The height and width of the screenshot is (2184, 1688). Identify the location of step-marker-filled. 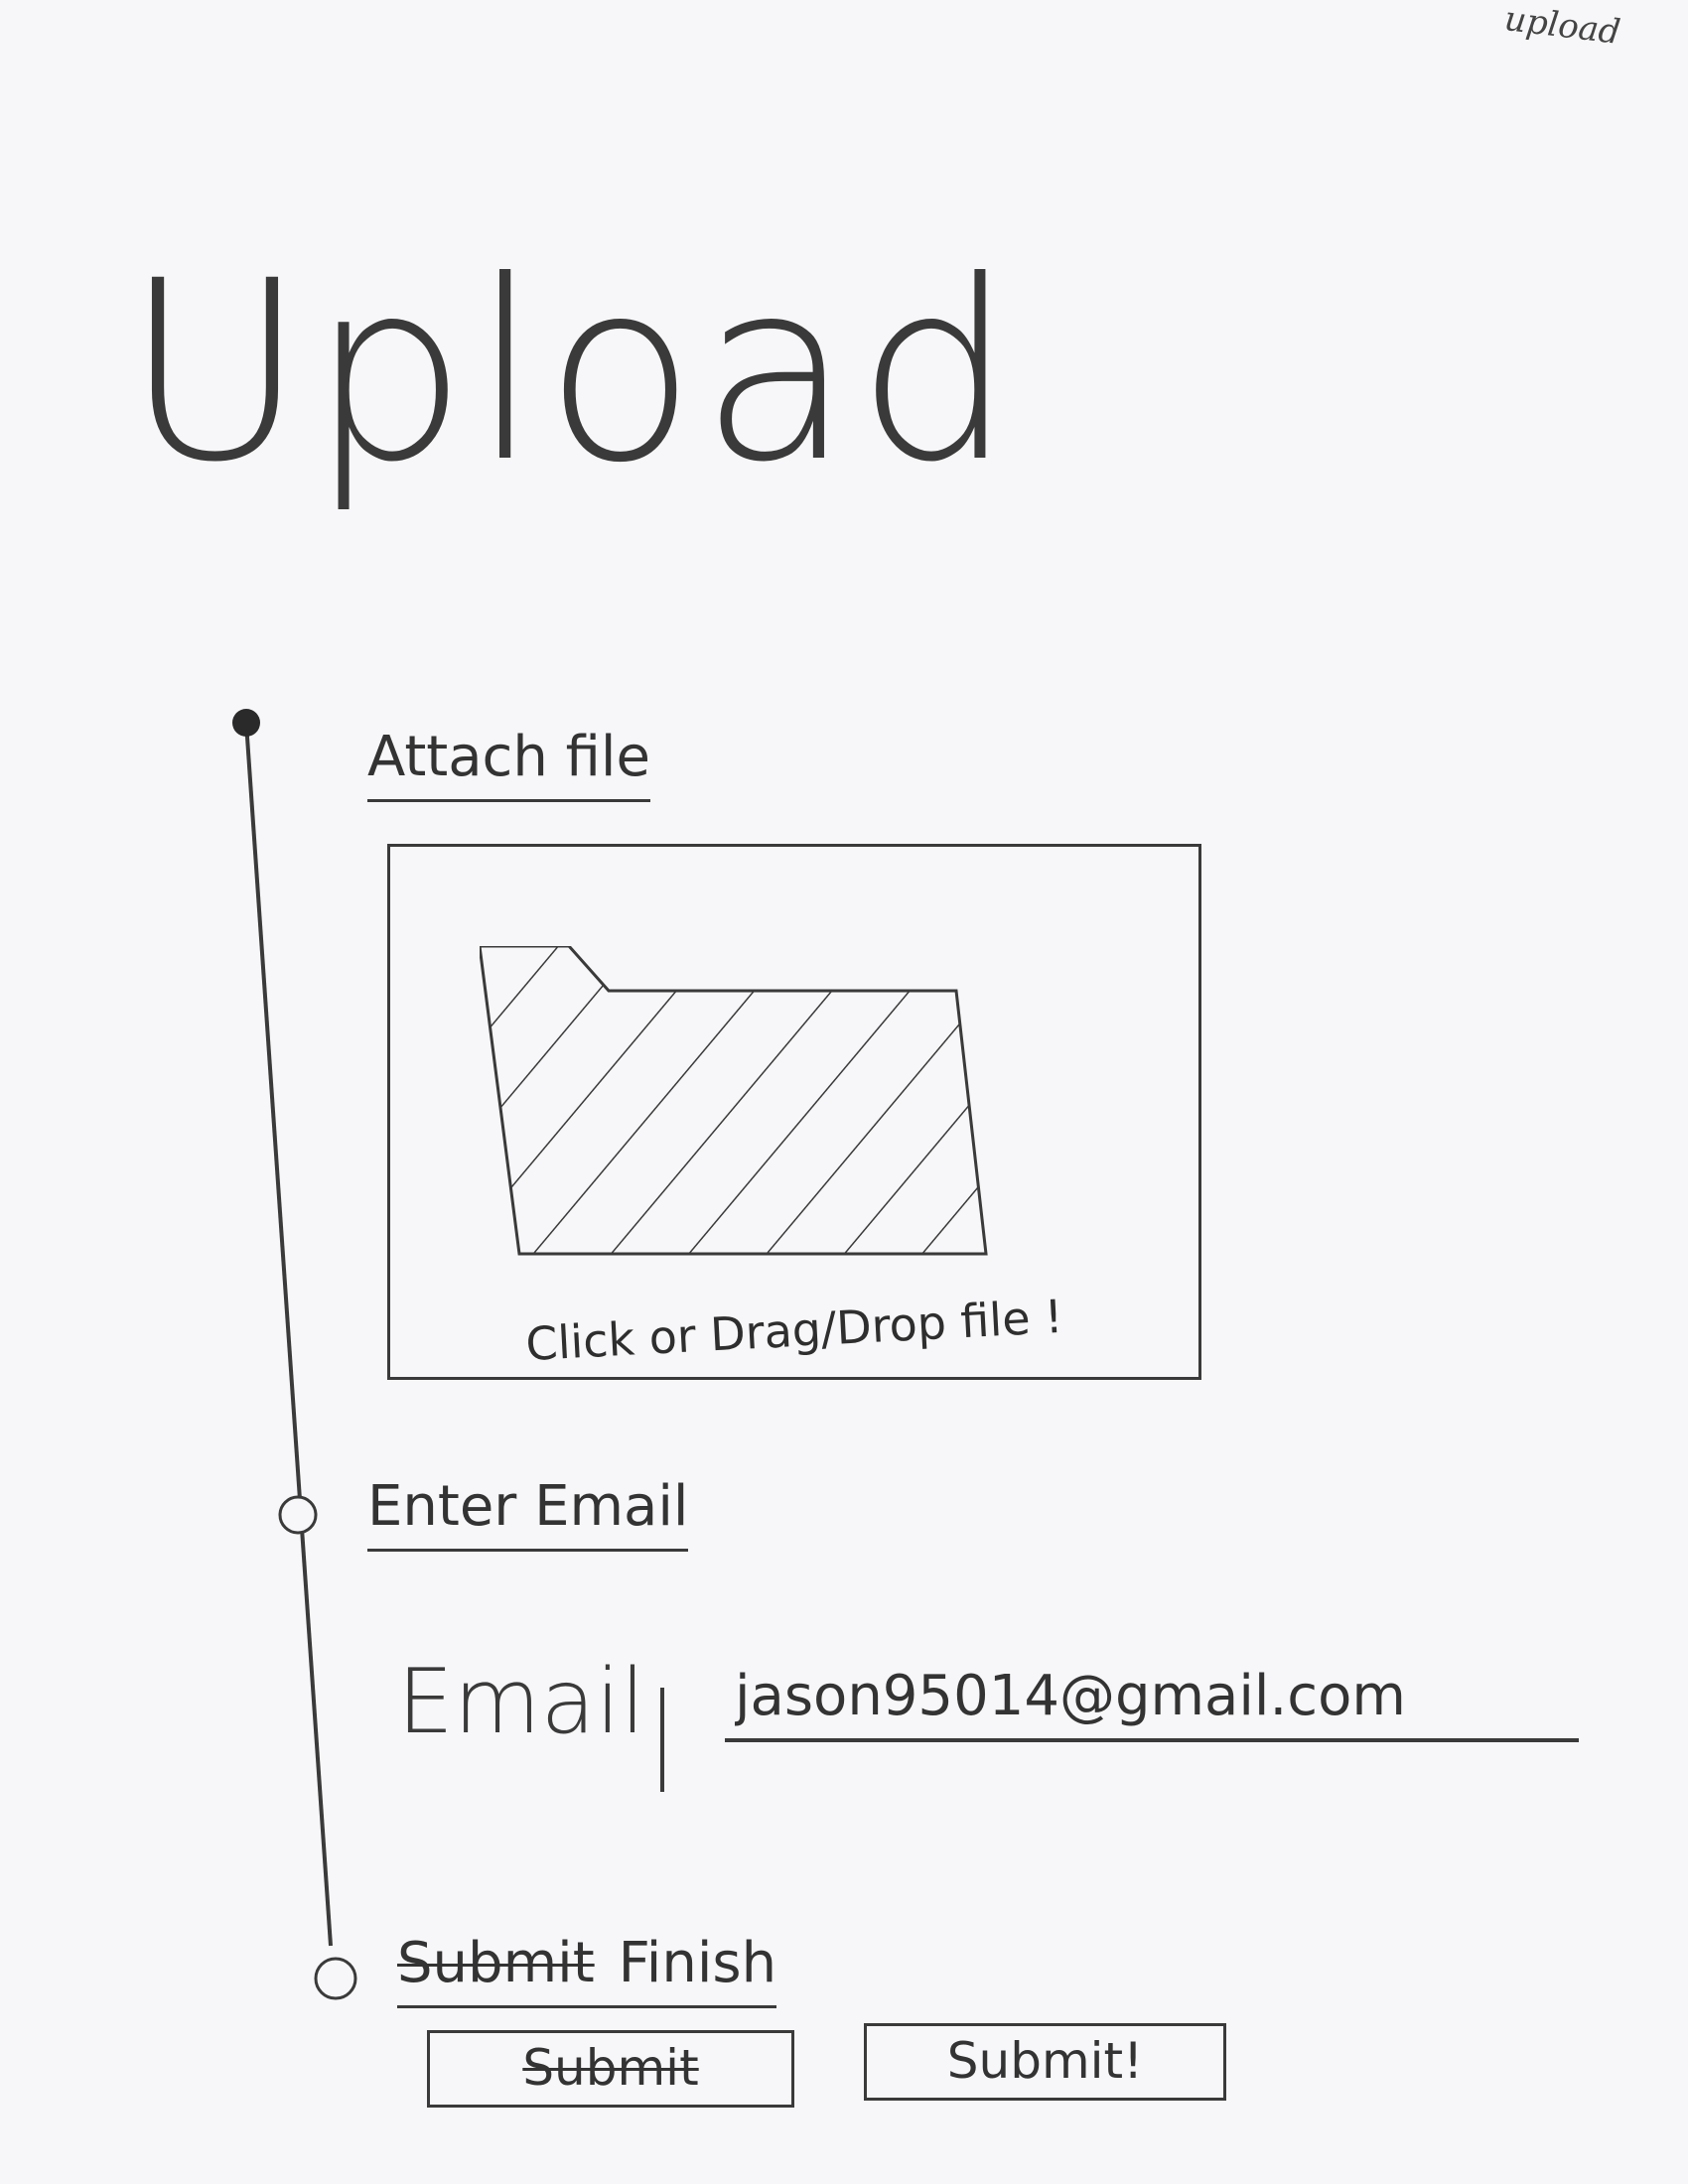
(246, 723).